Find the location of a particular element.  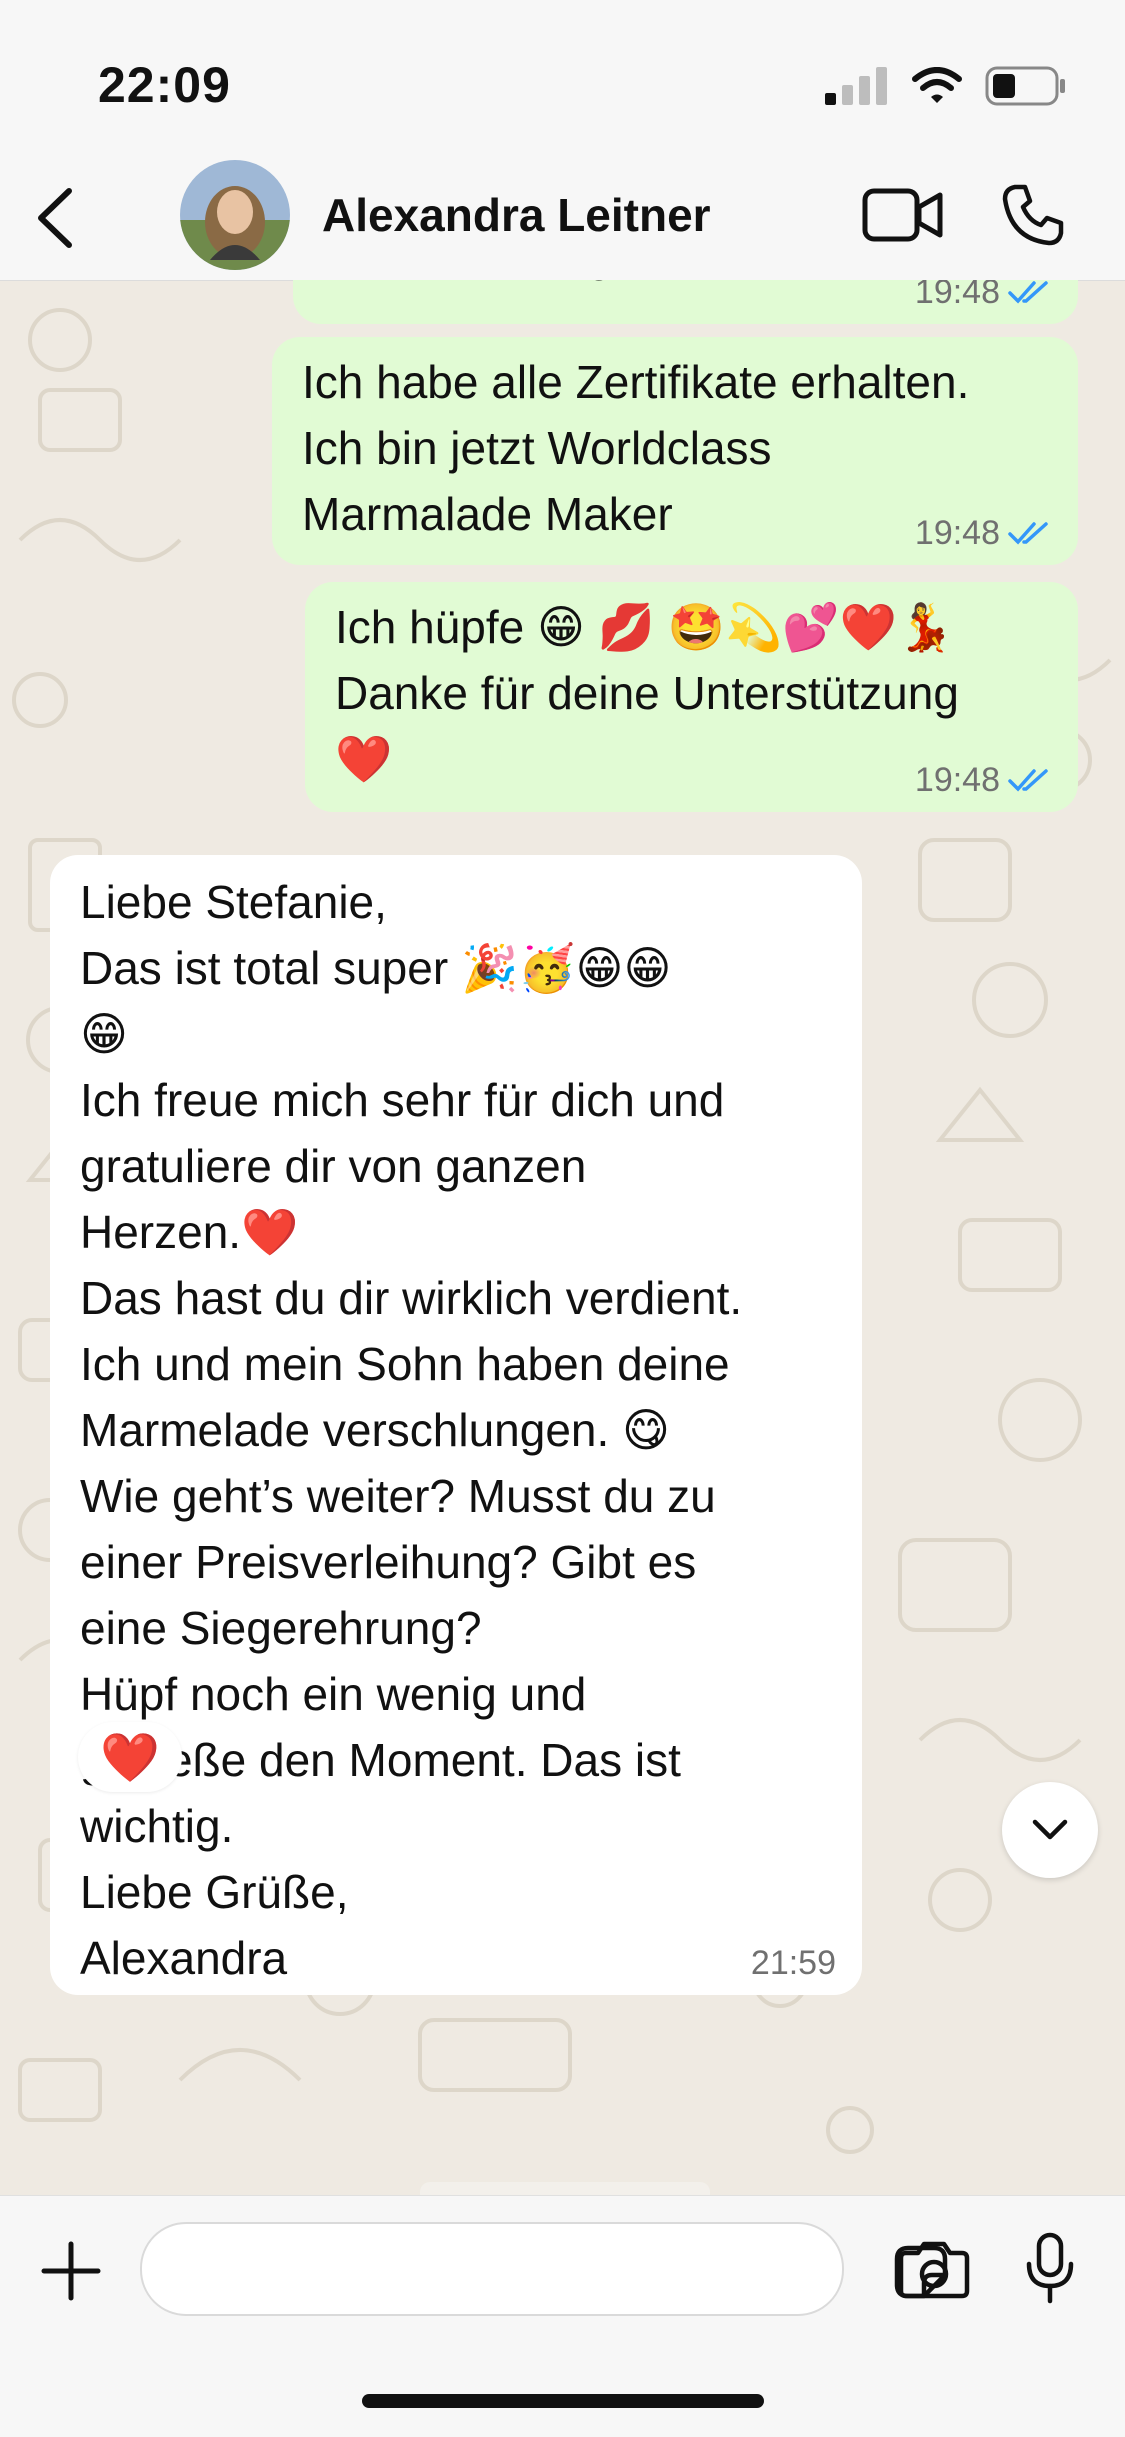

message-bubble-outgoing: Auszeichnung 19:48 is located at coordinates (685, 302).